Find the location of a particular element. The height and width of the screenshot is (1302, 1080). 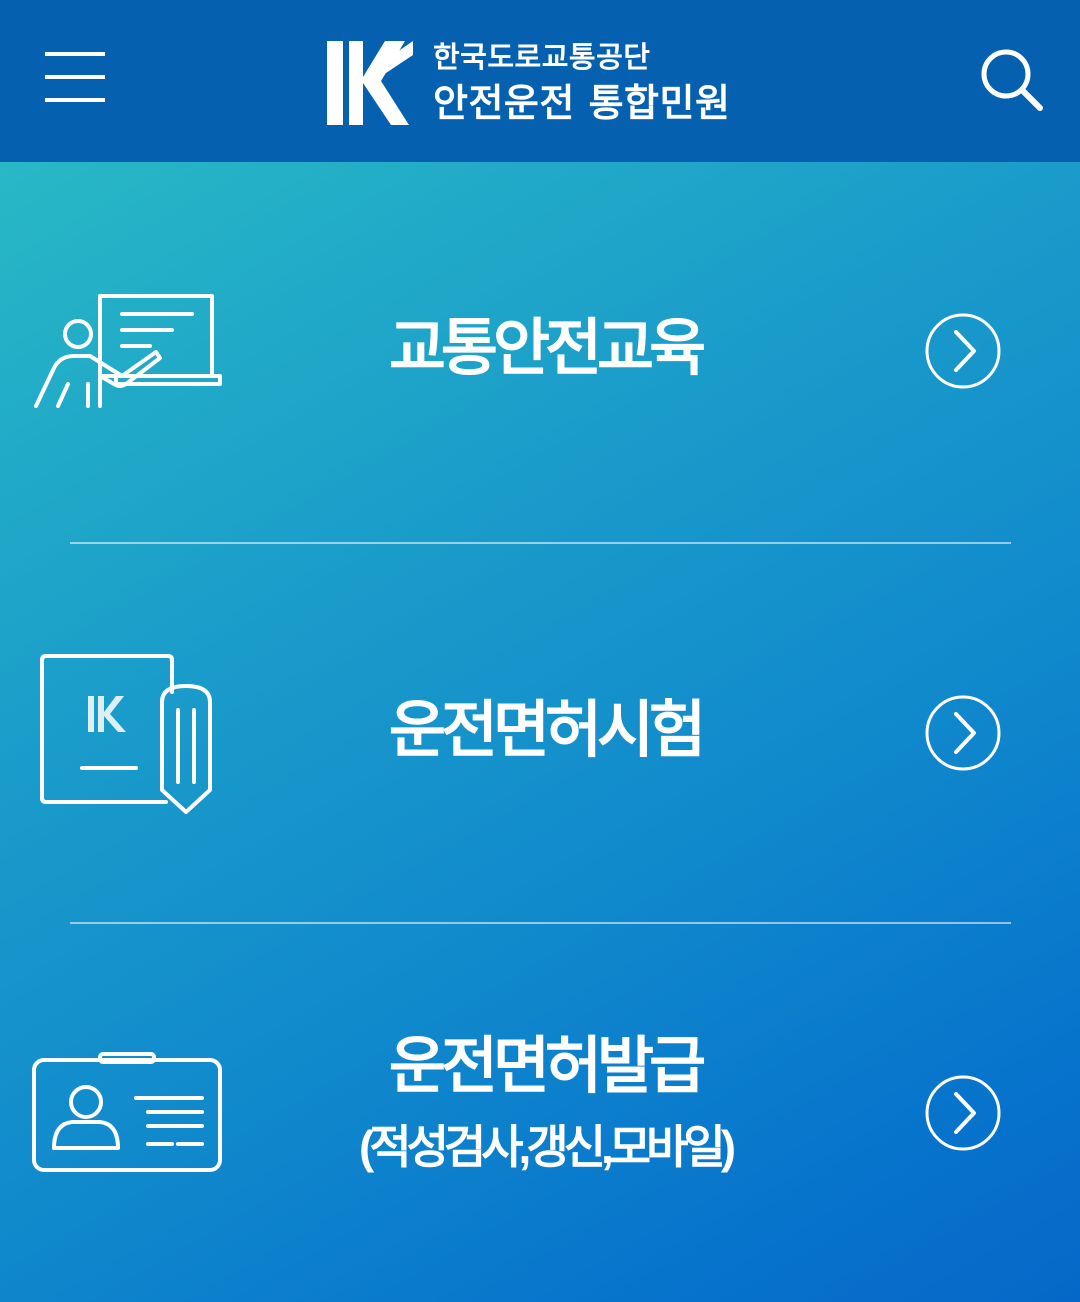

menu-button is located at coordinates (75, 77).